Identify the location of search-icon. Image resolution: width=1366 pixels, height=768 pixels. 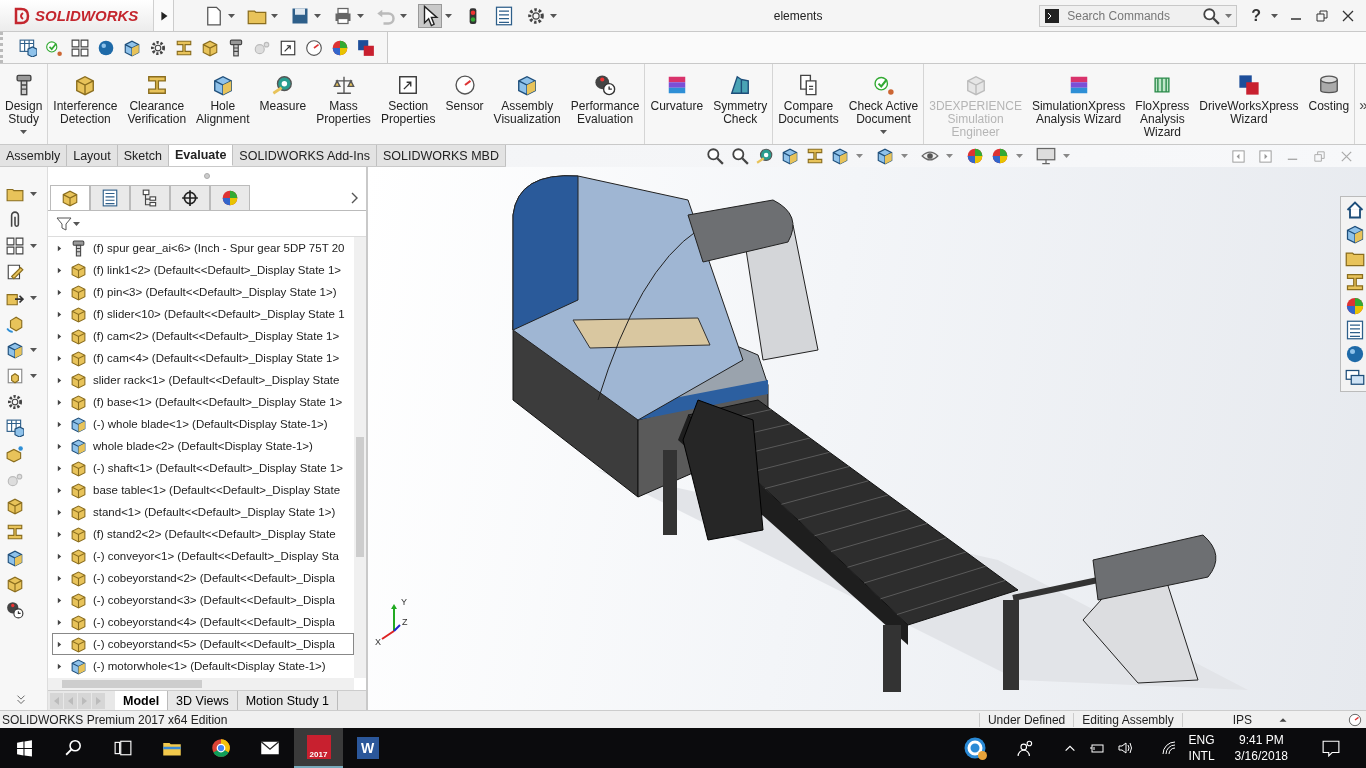
(73, 748).